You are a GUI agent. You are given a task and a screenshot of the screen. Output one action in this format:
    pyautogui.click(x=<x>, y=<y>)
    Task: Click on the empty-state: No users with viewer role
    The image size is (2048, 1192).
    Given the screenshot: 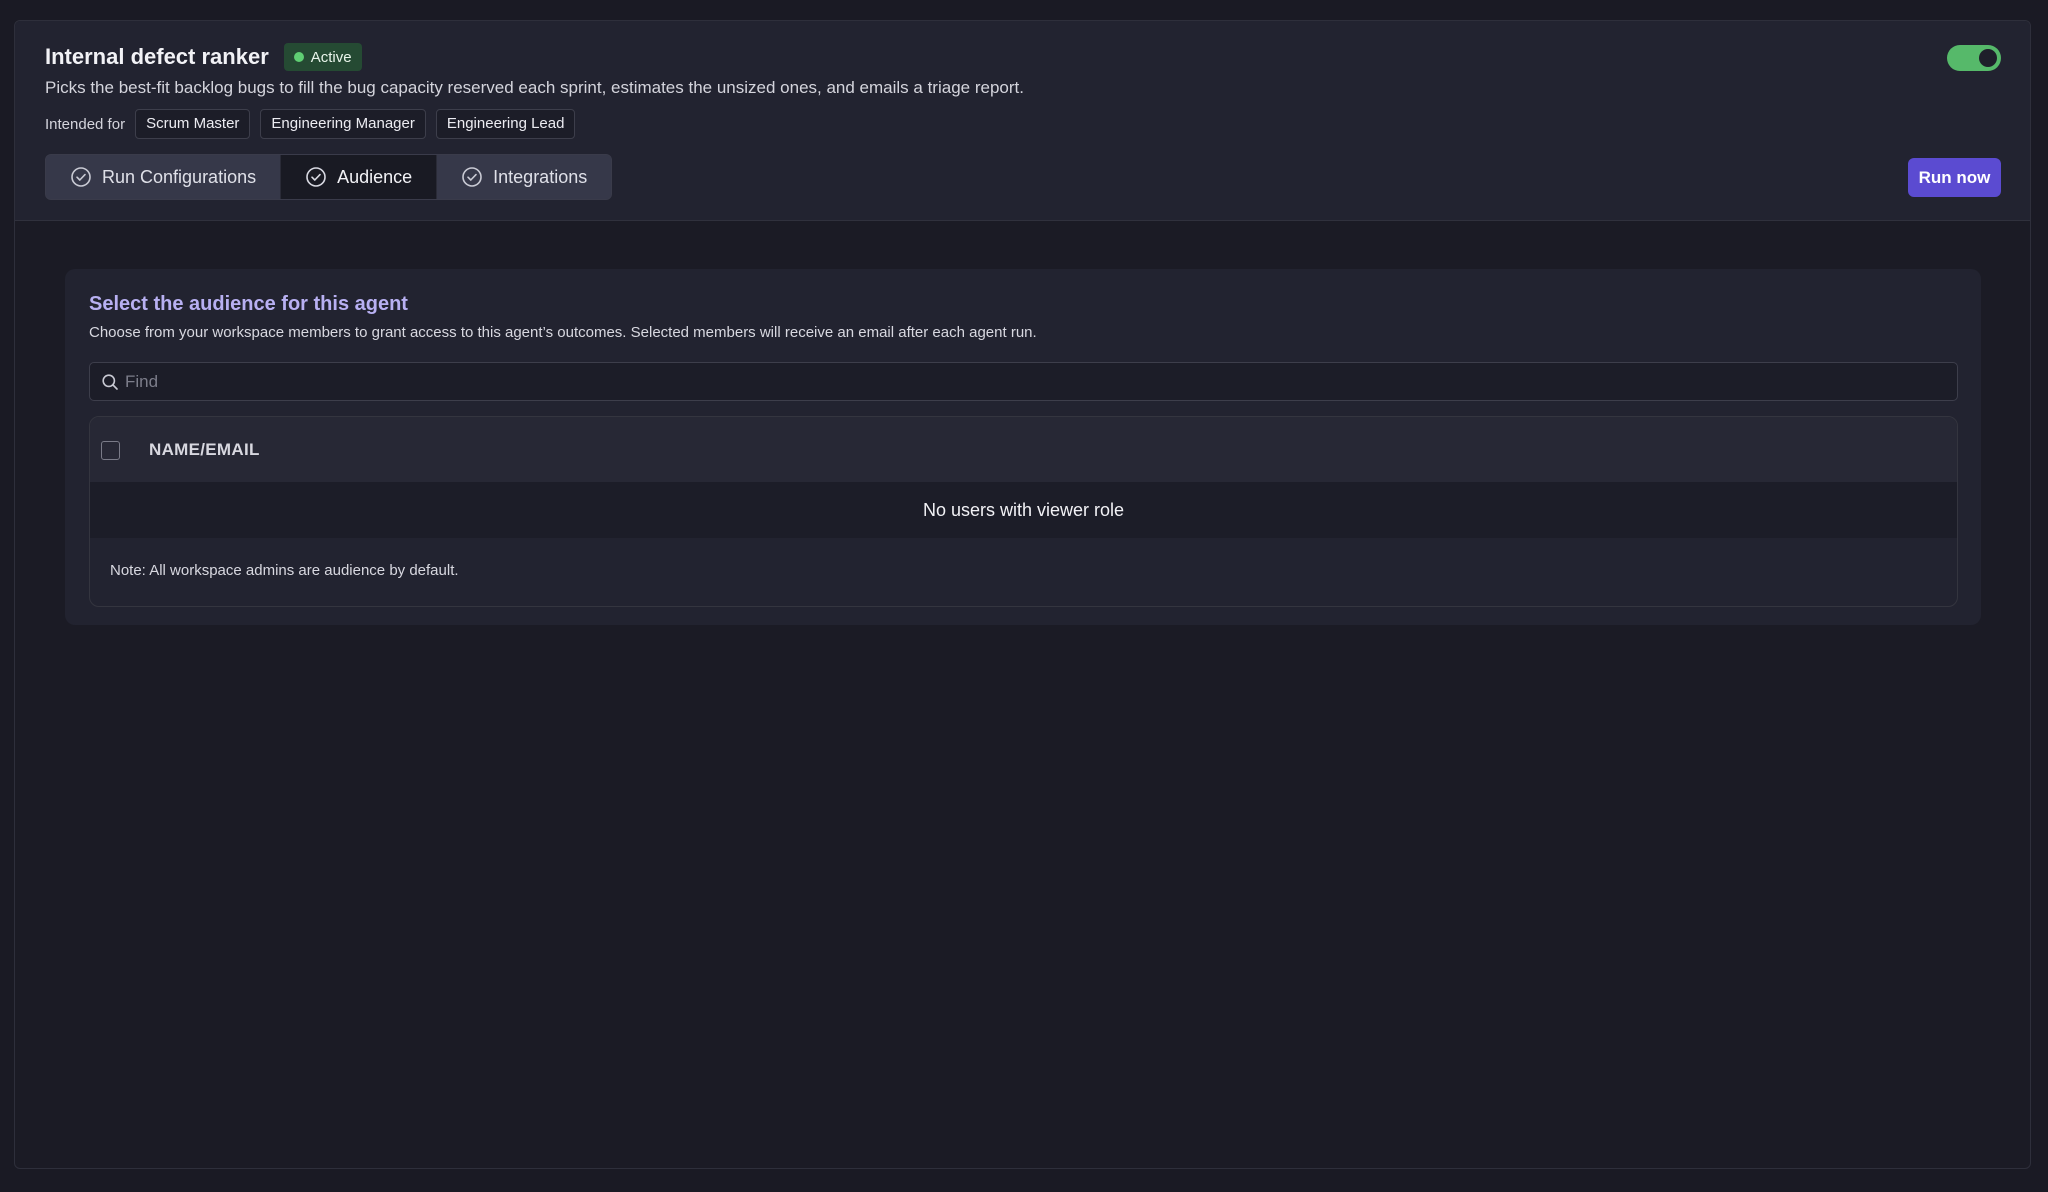 What is the action you would take?
    pyautogui.click(x=1023, y=510)
    